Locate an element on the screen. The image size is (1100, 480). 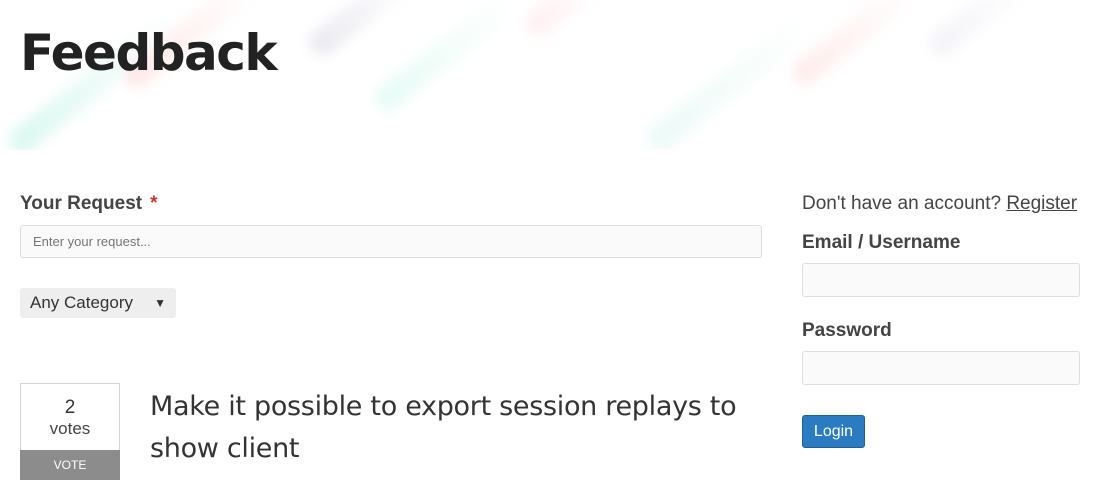
category-select-value: Any Category is located at coordinates (81, 302).